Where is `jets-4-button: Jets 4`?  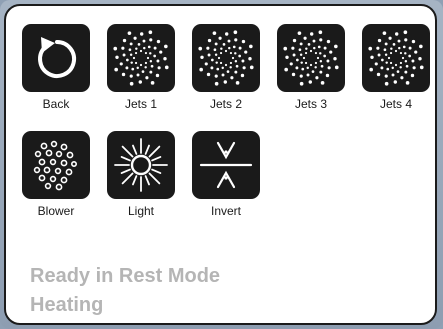 jets-4-button: Jets 4 is located at coordinates (396, 67).